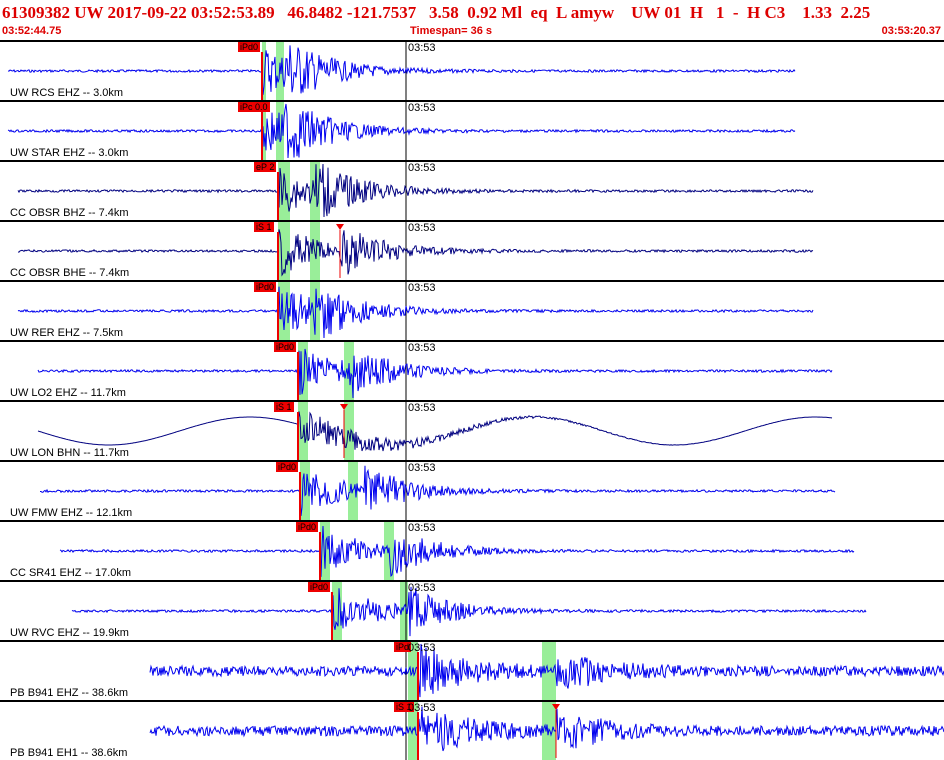 This screenshot has width=944, height=760. I want to click on channel-label: UW RER EHZ -- 7.5km, so click(67, 333).